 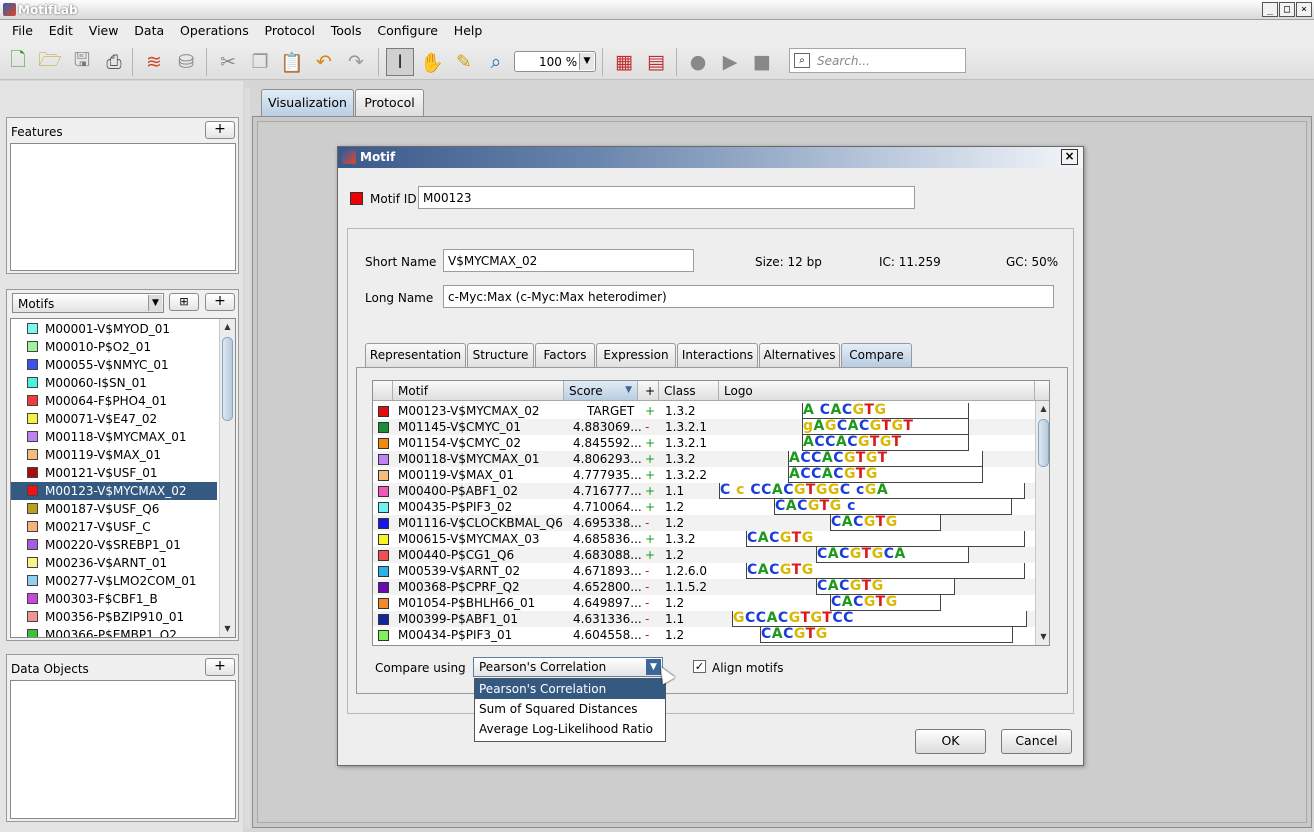 I want to click on motif-column-header: Motif, so click(x=478, y=391).